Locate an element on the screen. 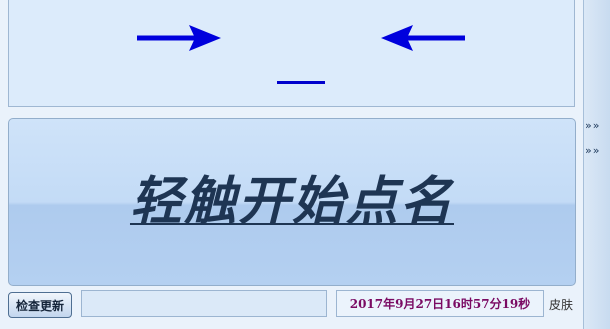 This screenshot has height=329, width=610. skin-link: 皮肤 is located at coordinates (561, 304).